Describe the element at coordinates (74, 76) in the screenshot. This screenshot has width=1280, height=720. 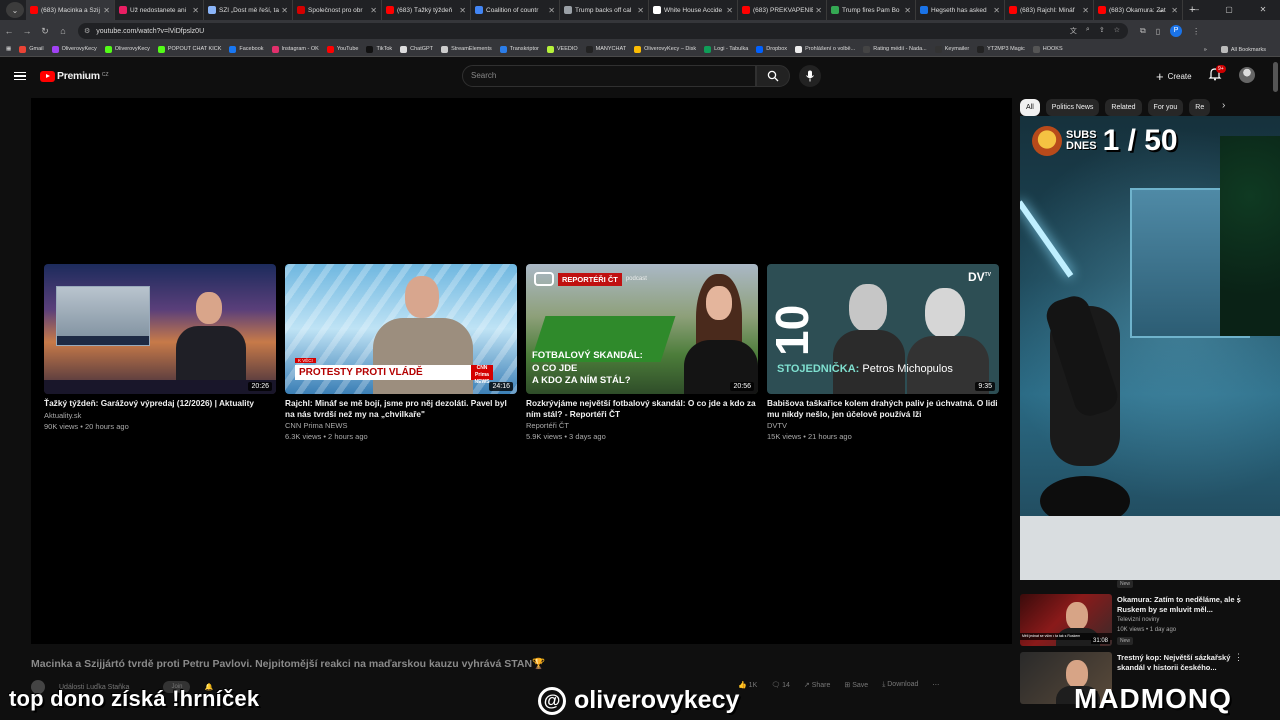
I see `youtube-logo: Premium CZ` at that location.